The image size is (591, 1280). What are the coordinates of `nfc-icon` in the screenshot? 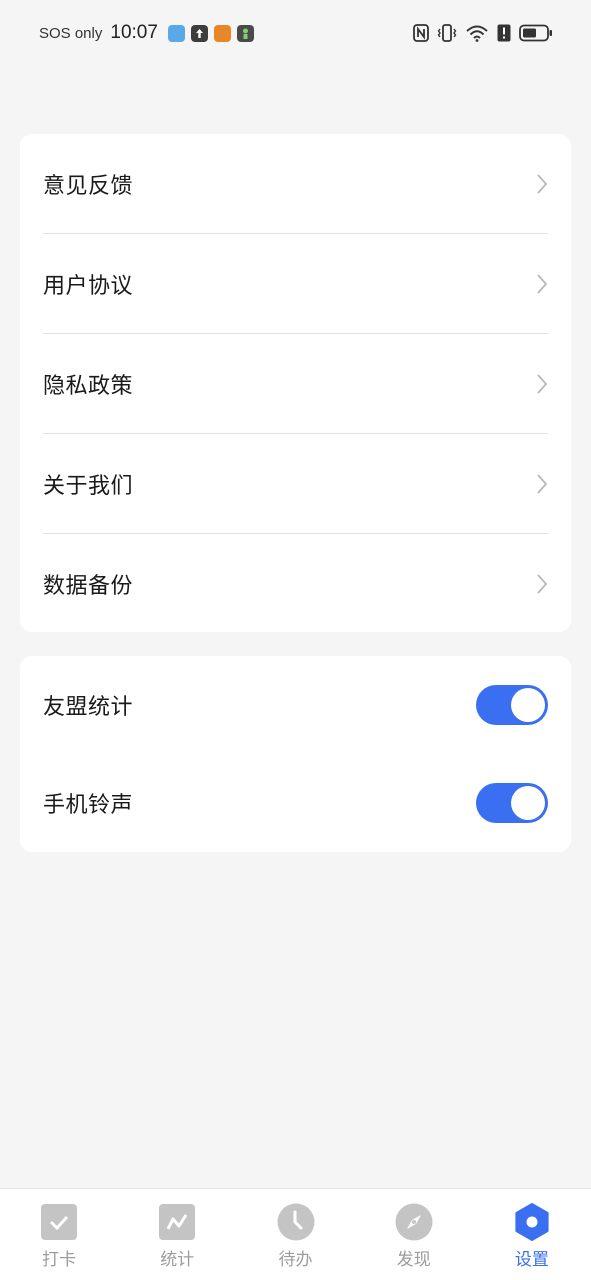 It's located at (421, 33).